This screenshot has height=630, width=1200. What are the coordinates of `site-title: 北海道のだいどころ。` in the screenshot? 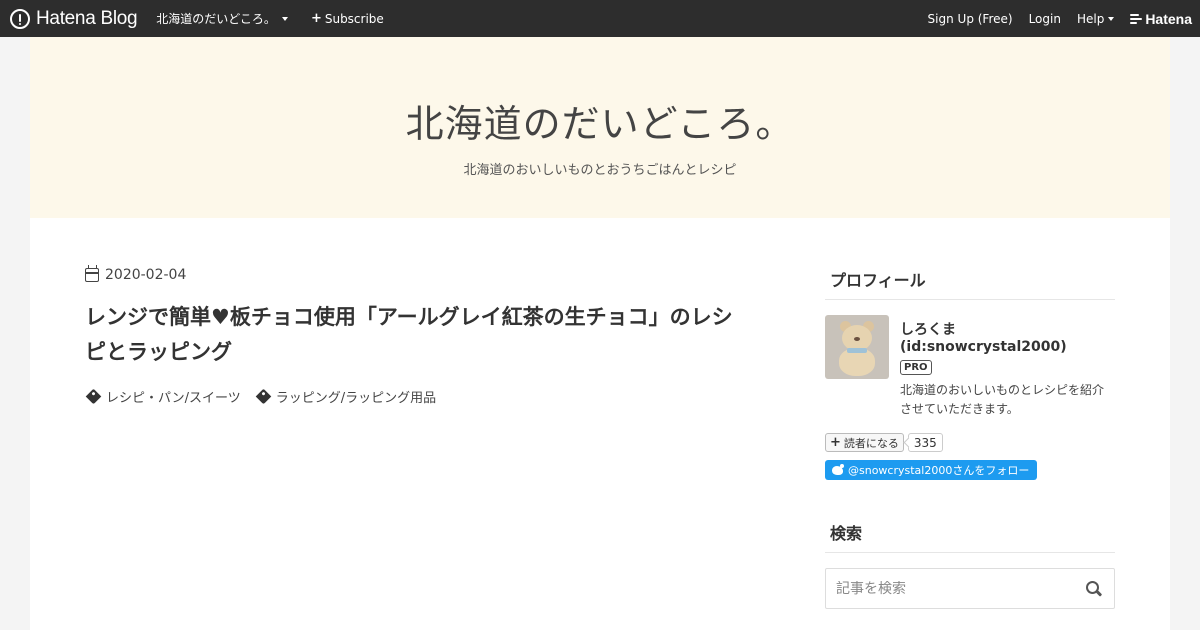 It's located at (600, 120).